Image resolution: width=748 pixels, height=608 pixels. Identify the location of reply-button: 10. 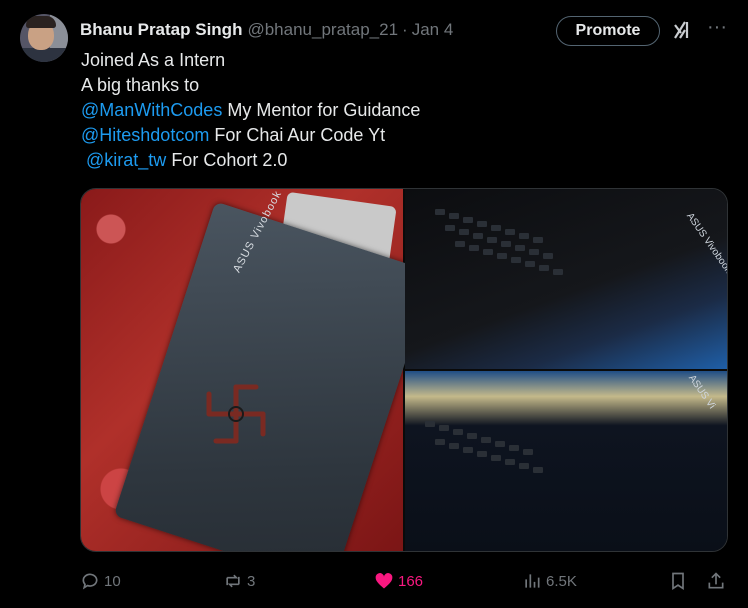
(100, 581).